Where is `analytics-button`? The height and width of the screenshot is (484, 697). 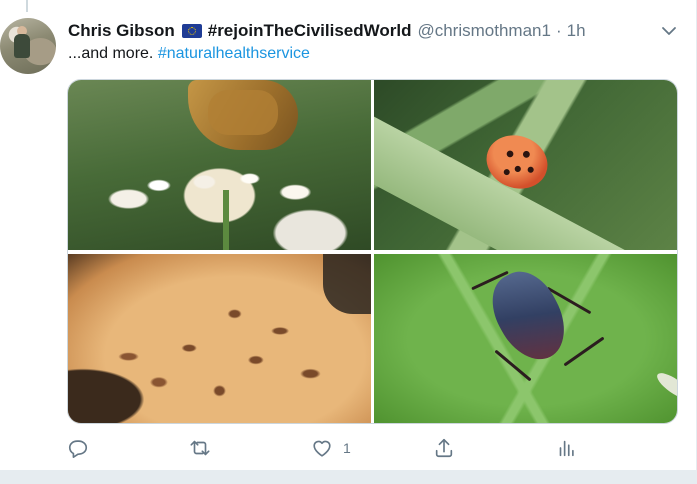
analytics-button is located at coordinates (566, 448).